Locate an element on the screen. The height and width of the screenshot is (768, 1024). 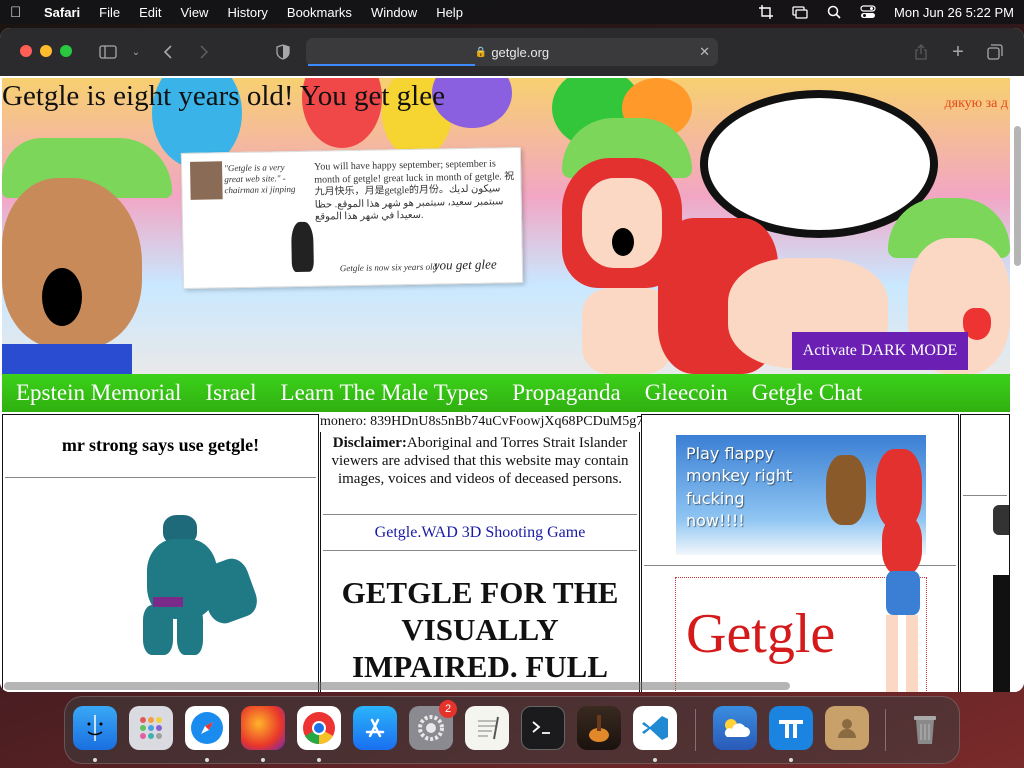
menu-clock: Mon Jun 26 5:22 PM is located at coordinates (954, 12).